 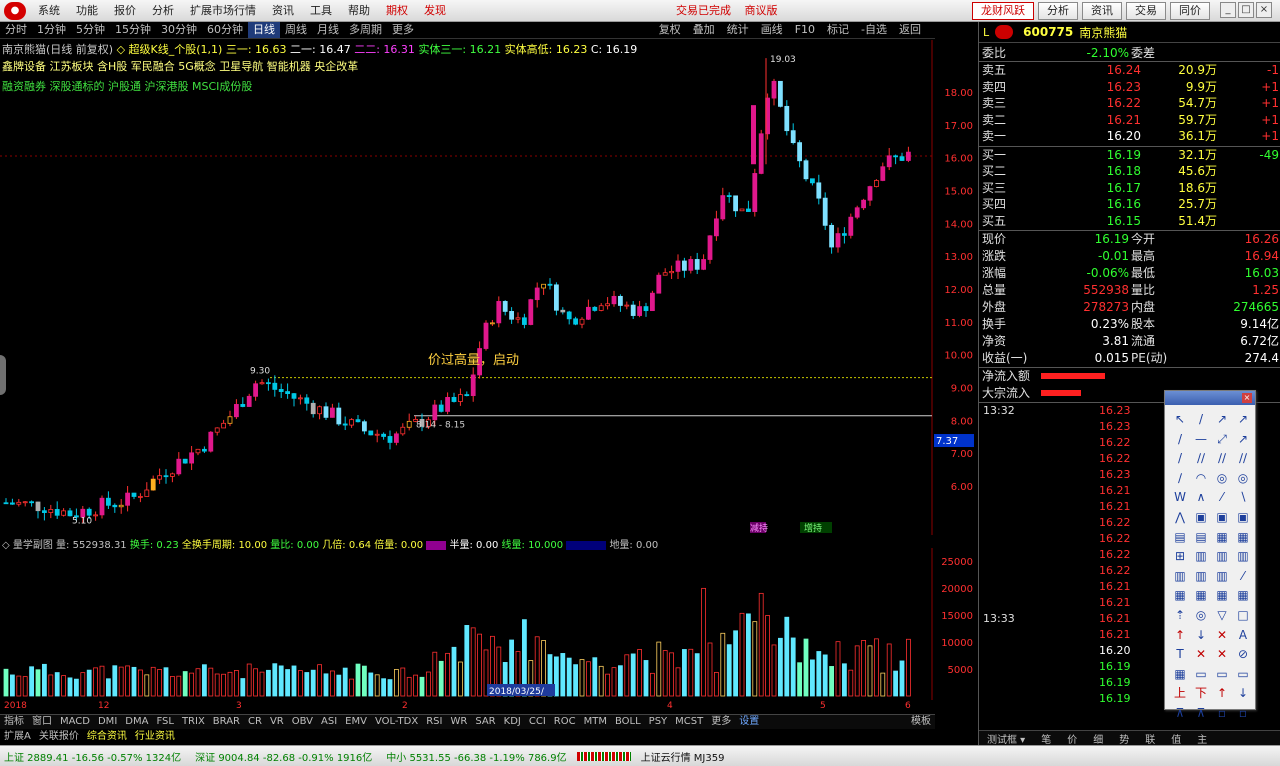 What do you see at coordinates (193, 722) in the screenshot?
I see `indicator-tab: TRIX` at bounding box center [193, 722].